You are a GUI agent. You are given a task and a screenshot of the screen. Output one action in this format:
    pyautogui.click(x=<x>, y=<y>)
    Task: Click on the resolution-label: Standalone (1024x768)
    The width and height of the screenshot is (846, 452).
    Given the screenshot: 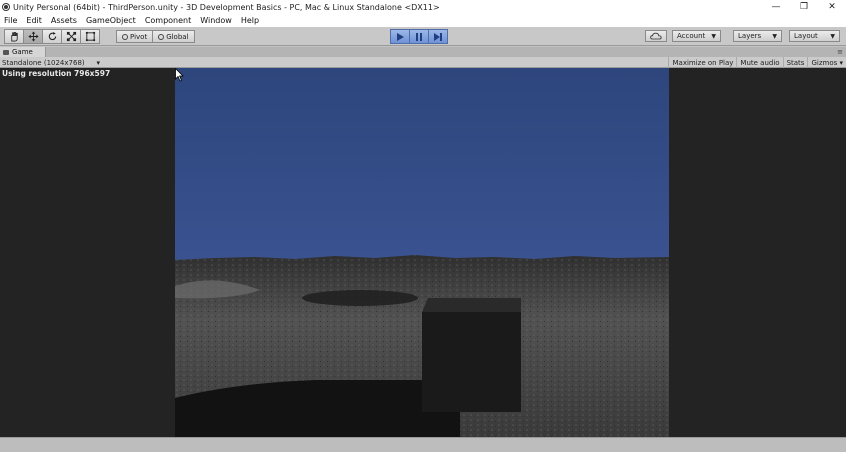 What is the action you would take?
    pyautogui.click(x=43, y=62)
    